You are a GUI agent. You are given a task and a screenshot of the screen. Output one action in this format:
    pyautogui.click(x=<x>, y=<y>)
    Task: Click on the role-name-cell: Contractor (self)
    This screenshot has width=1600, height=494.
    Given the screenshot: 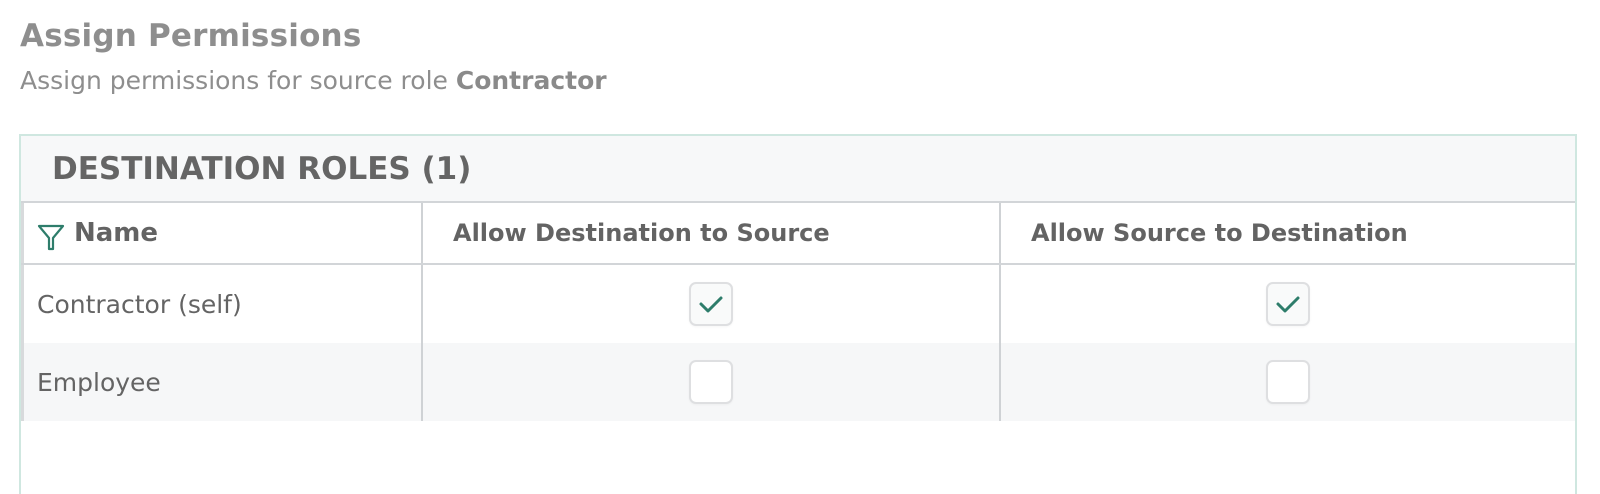 What is the action you would take?
    pyautogui.click(x=222, y=304)
    